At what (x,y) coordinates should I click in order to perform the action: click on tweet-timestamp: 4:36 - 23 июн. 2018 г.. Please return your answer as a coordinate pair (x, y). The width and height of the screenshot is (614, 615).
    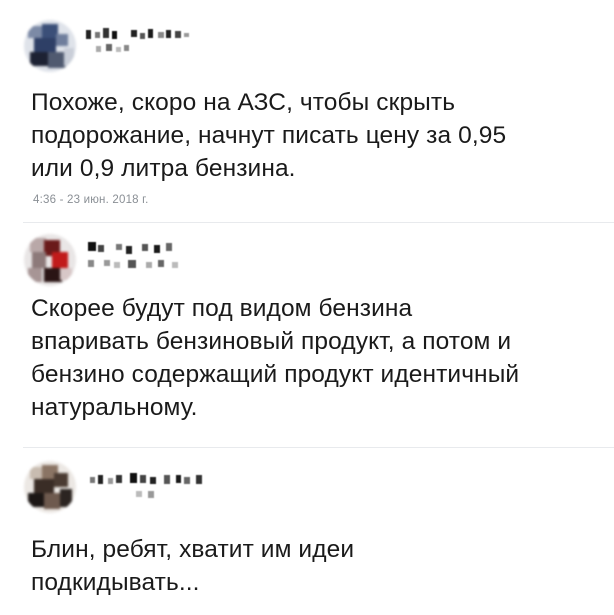
    Looking at the image, I should click on (91, 200).